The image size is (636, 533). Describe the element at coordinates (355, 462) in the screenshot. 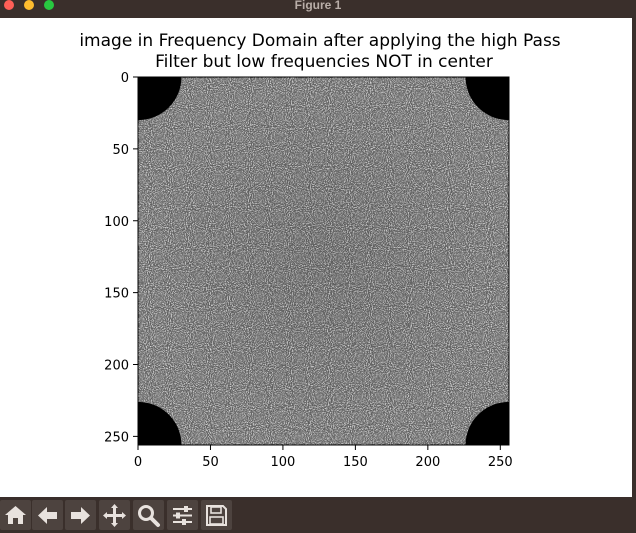

I see `x-tick-label: 150` at that location.